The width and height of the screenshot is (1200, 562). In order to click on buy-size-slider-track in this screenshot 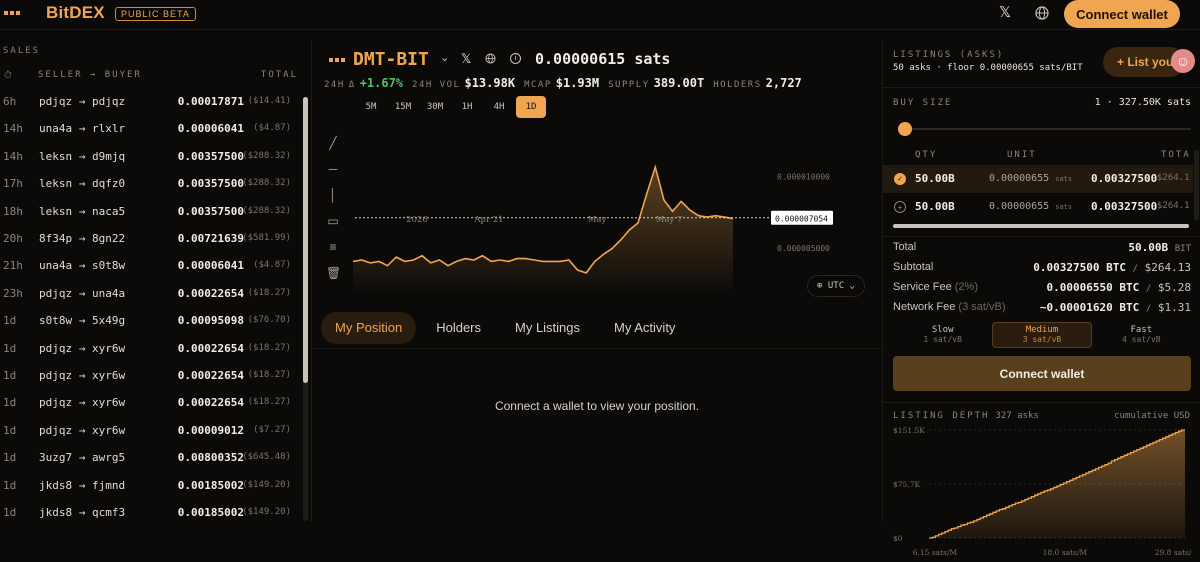, I will do `click(1047, 129)`.